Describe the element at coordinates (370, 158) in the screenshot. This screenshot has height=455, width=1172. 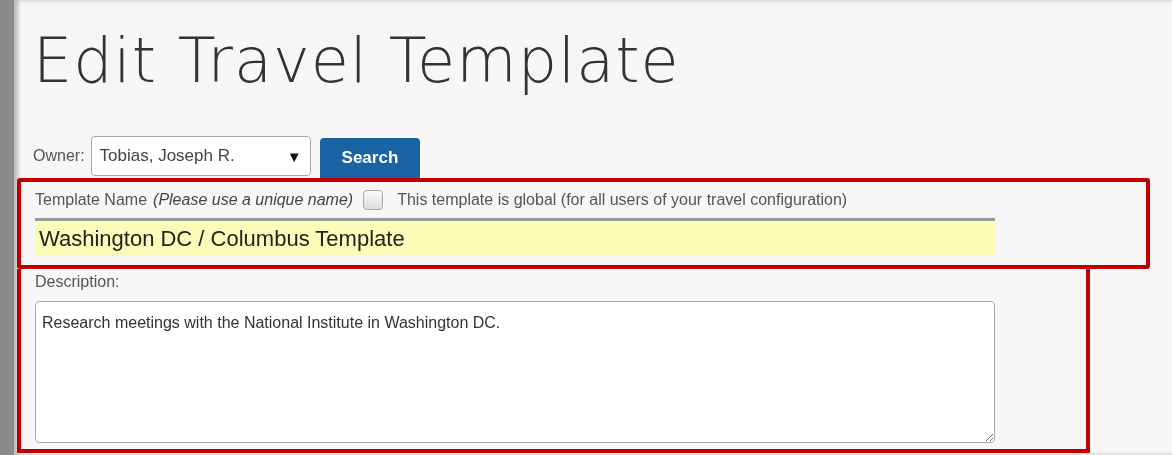
I see `search-button: Search` at that location.